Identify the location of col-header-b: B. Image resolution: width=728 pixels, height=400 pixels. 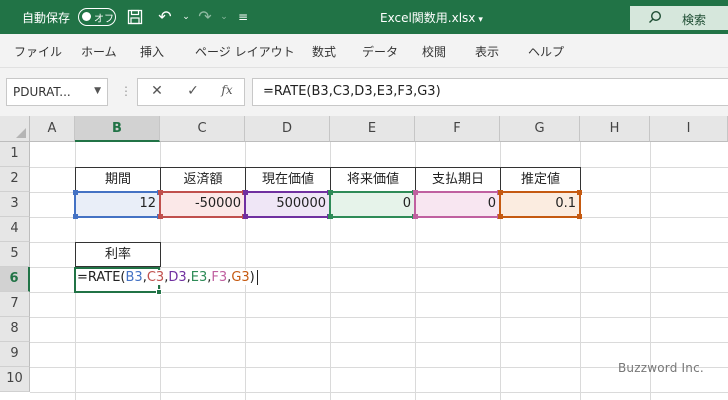
(117, 129).